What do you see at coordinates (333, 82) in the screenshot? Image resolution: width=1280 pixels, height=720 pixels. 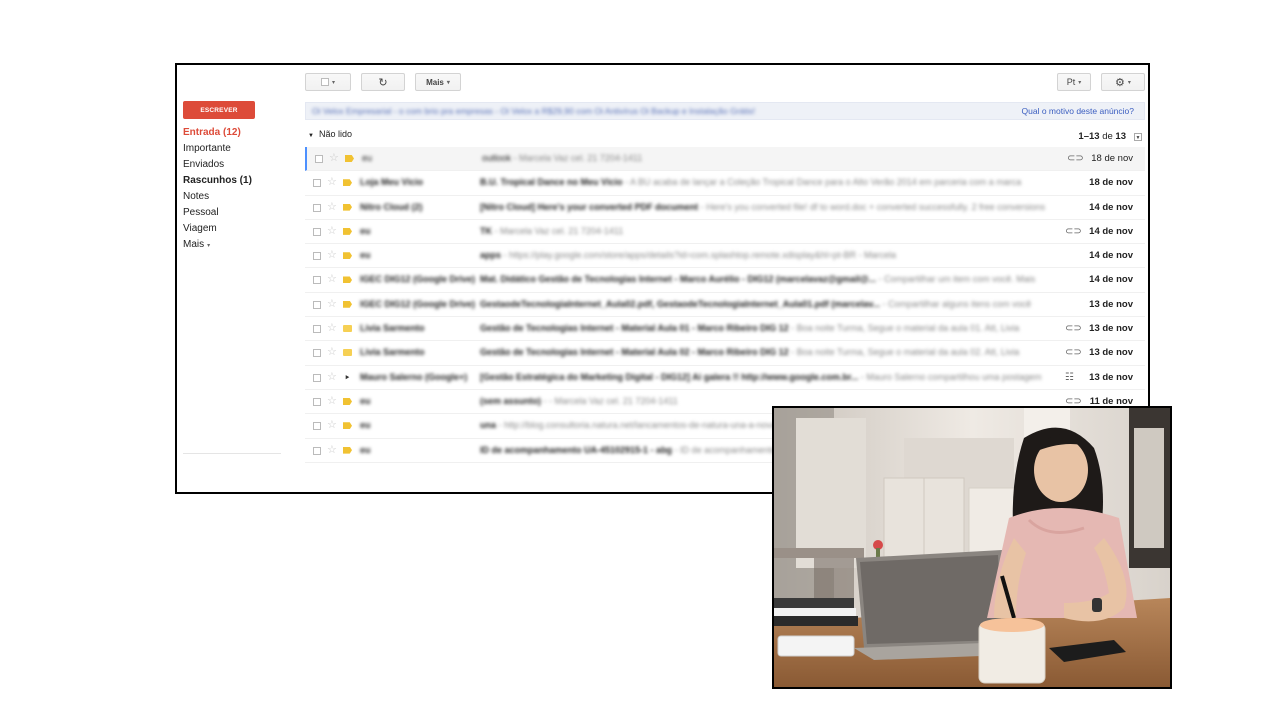 I see `chevron-down-icon: ▾` at bounding box center [333, 82].